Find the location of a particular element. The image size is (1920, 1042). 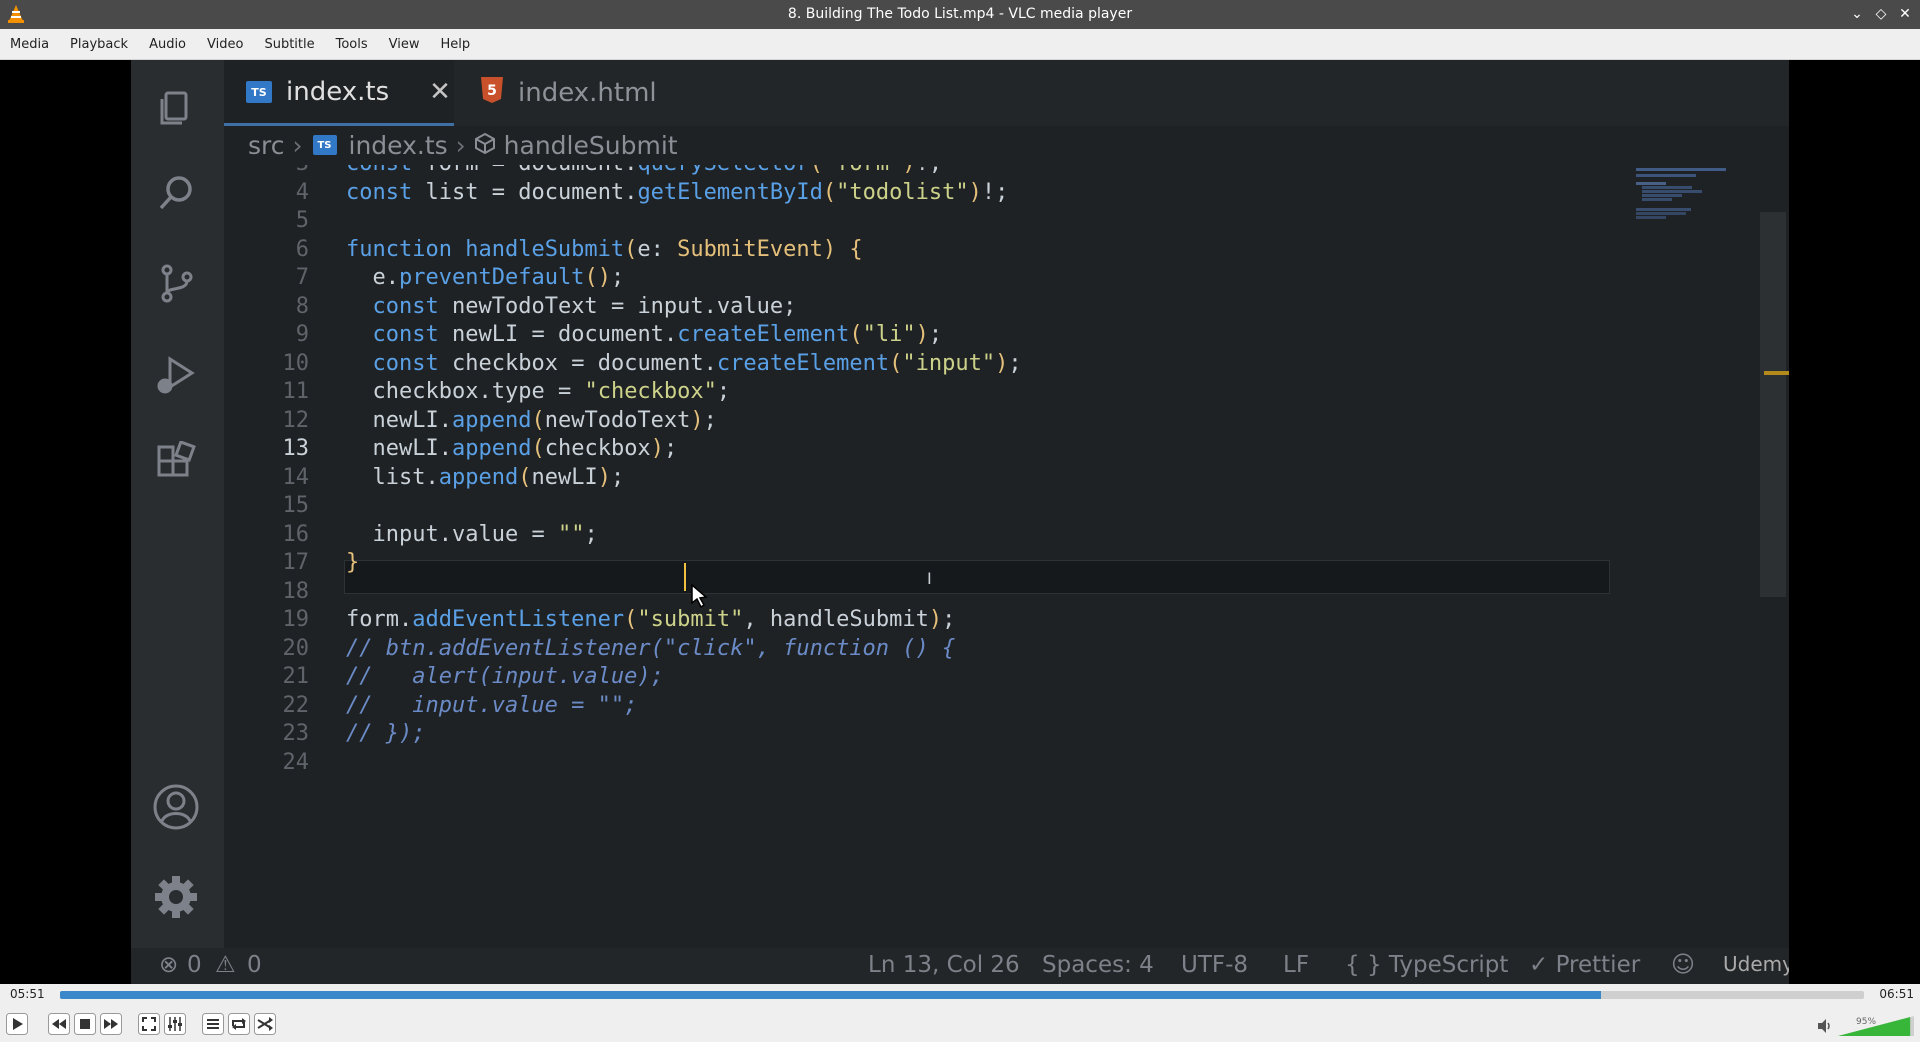

udemy-watermark: Udemy is located at coordinates (1756, 964).